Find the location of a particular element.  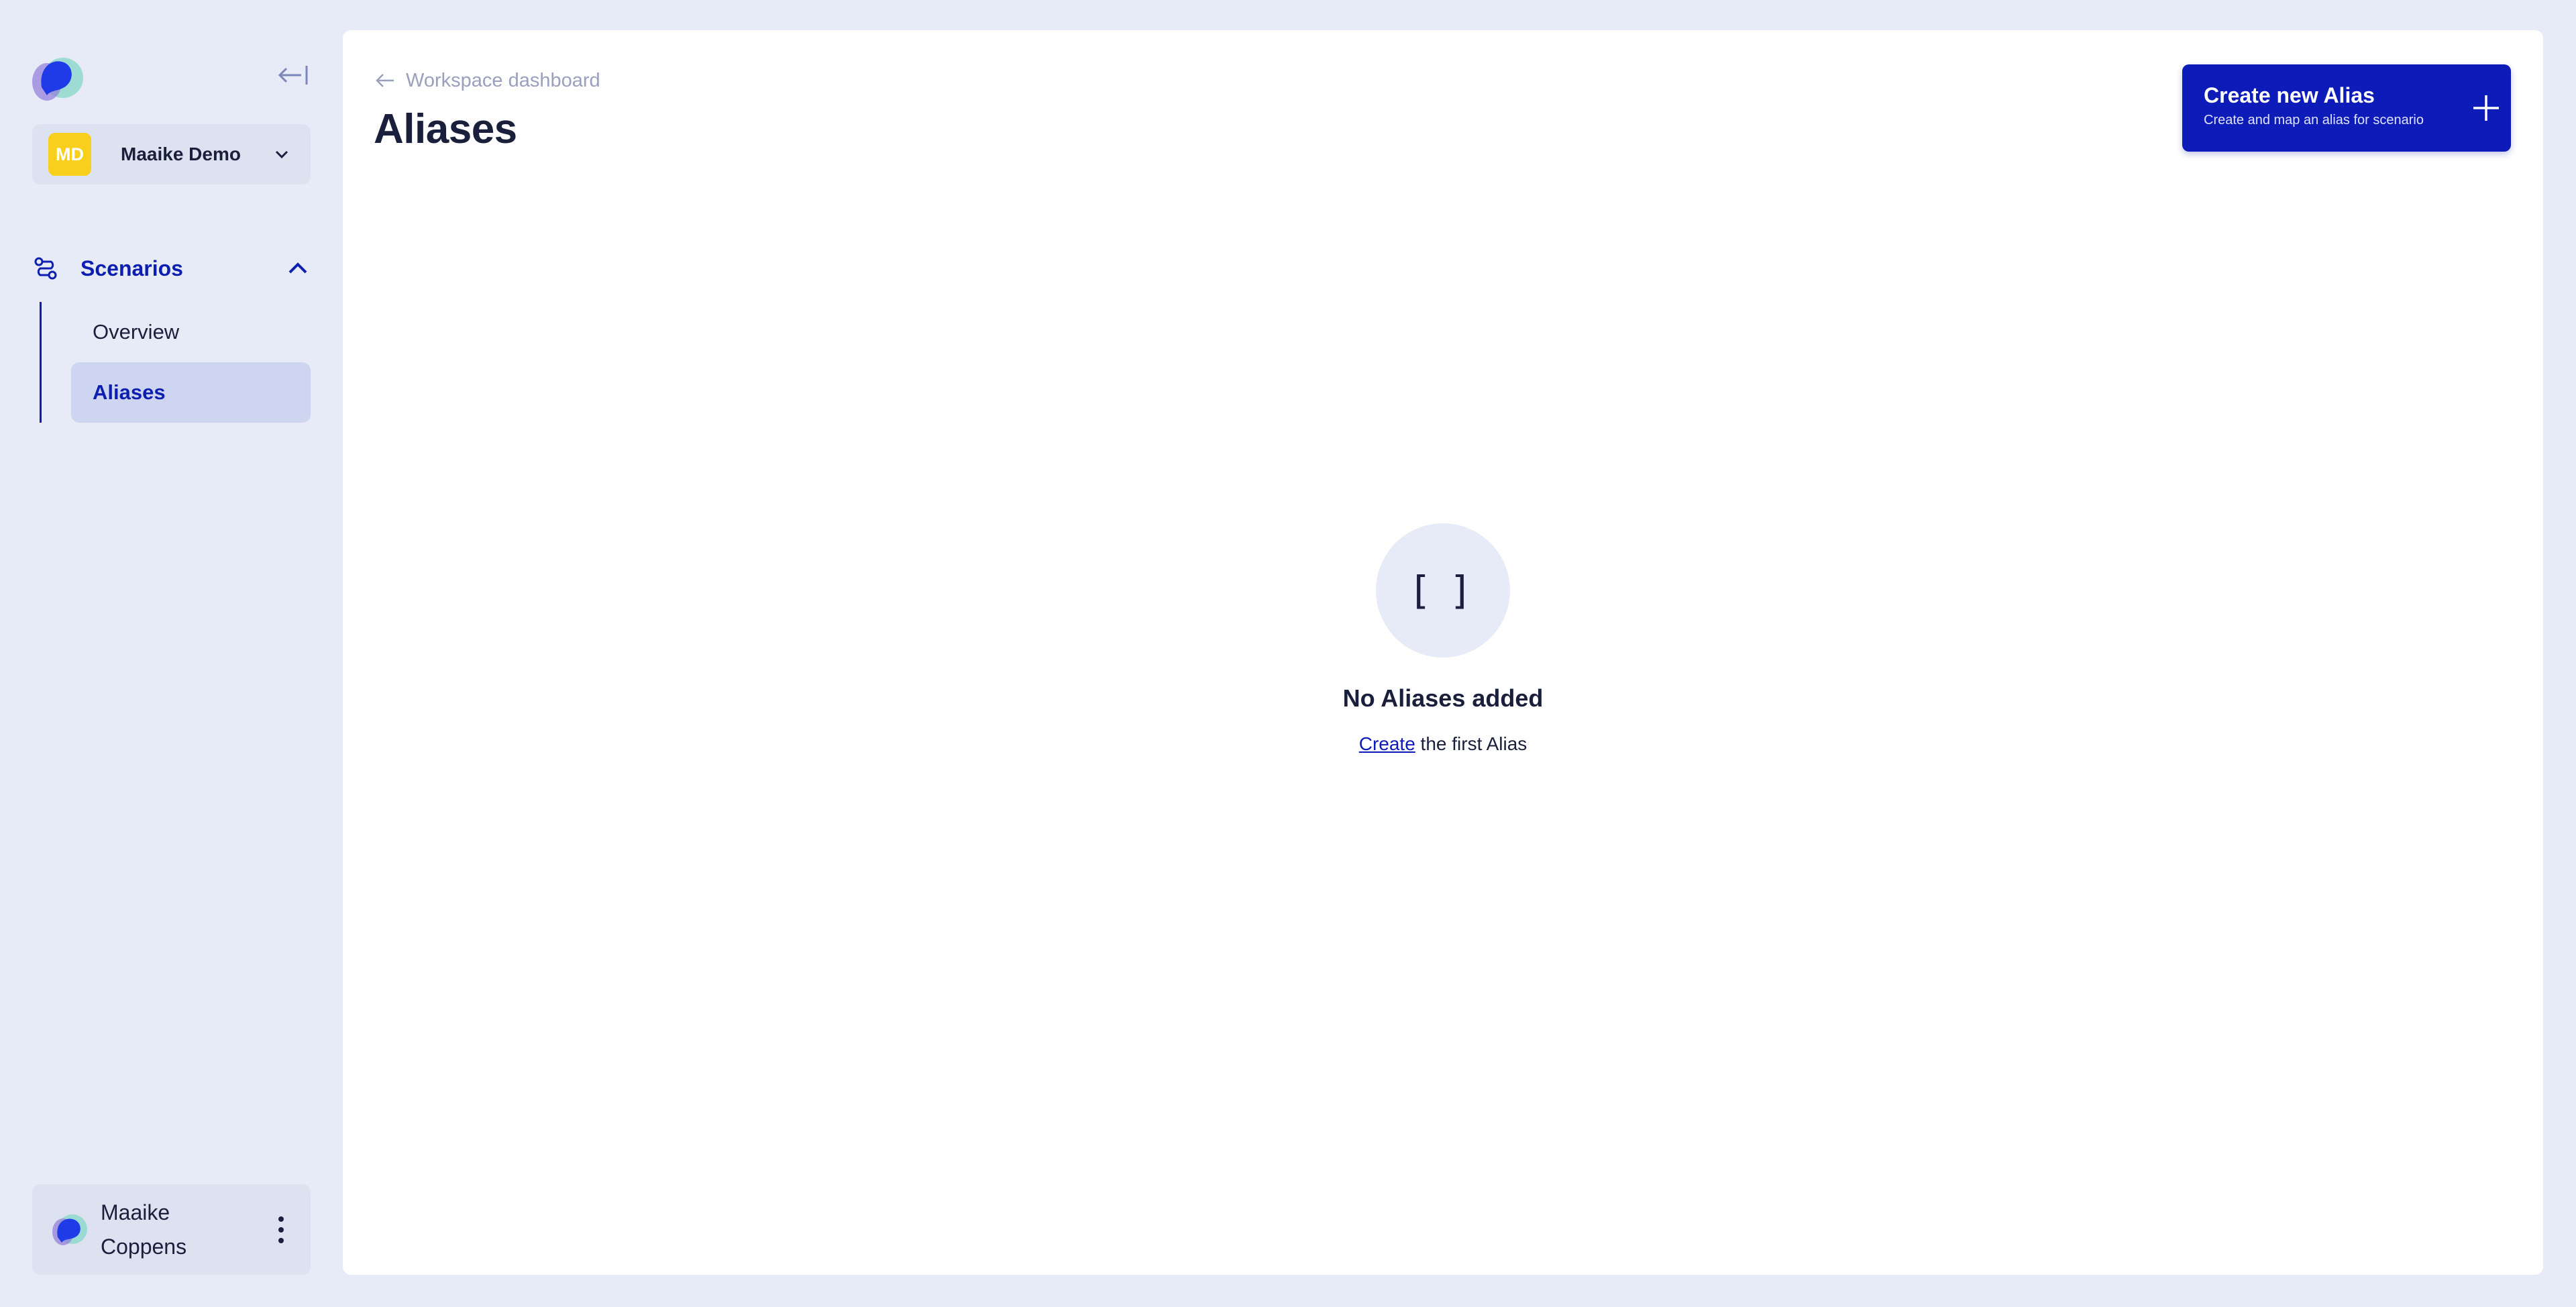

nav-section-scenarios: Scenarios is located at coordinates (174, 268).